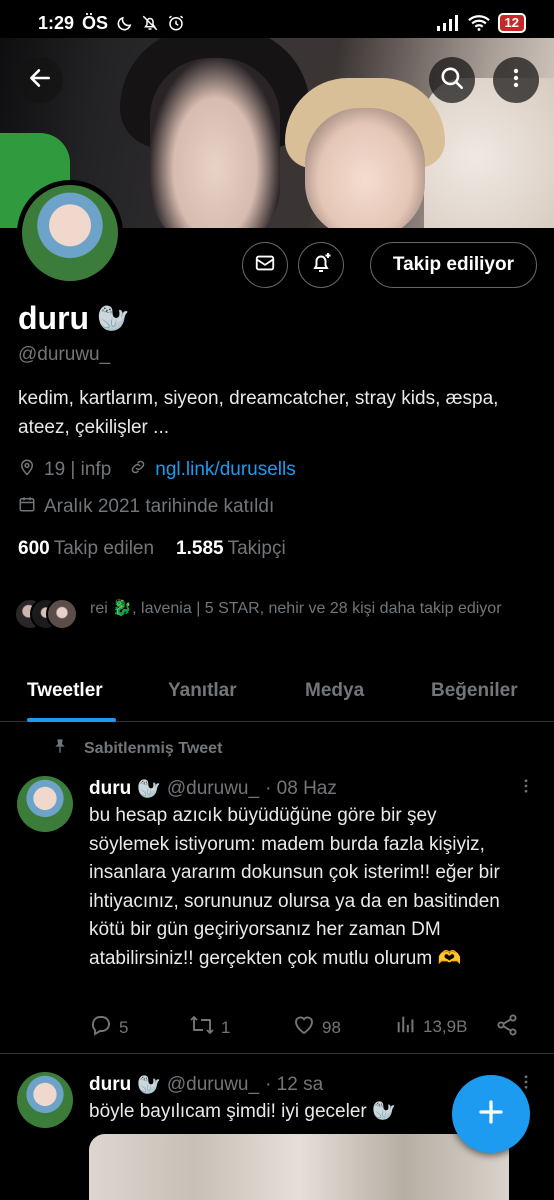 Image resolution: width=554 pixels, height=1200 pixels. I want to click on views-button: 13,9B, so click(431, 1026).